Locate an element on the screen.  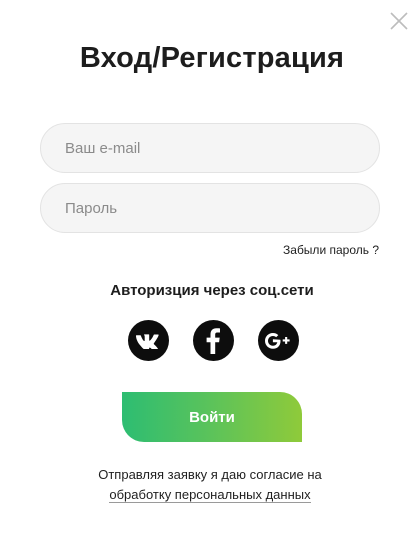
login-button: Войти is located at coordinates (212, 417).